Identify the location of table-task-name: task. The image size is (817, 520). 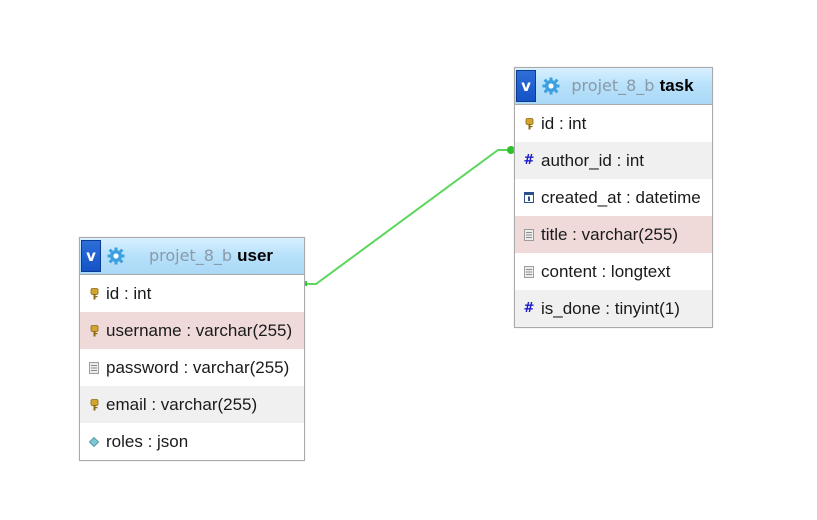
(676, 85).